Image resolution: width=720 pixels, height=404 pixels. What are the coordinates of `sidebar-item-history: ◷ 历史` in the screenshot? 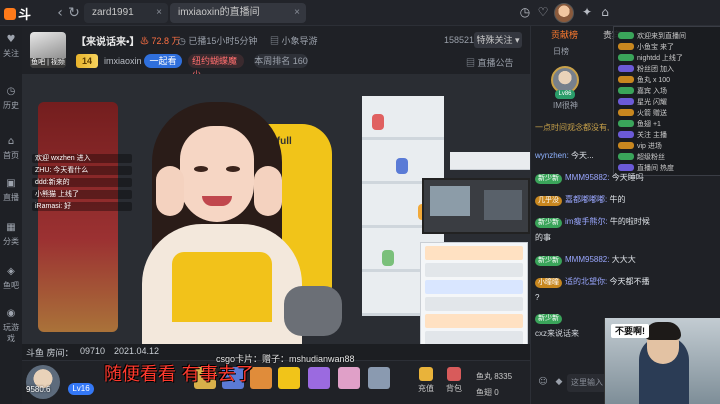 It's located at (11, 101).